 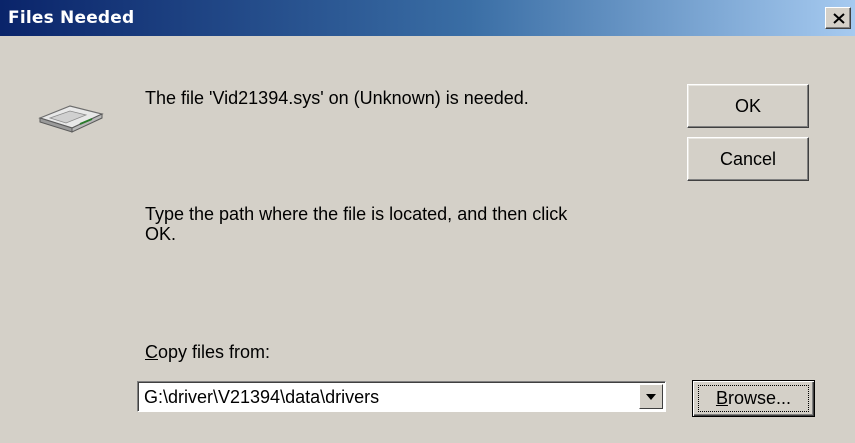 I want to click on copy-files-from-combobox: G:\driver\V21394\data\drivers, so click(x=401, y=396).